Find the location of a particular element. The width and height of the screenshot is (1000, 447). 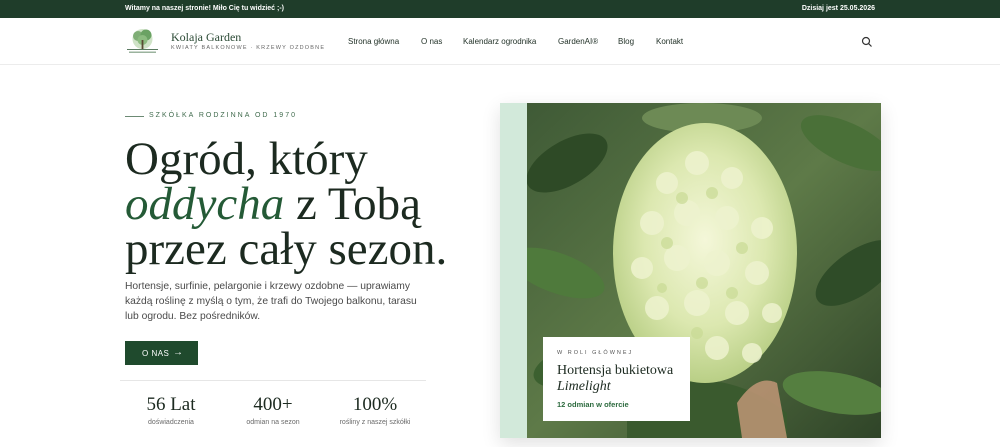

nav-about: O nas is located at coordinates (431, 41).